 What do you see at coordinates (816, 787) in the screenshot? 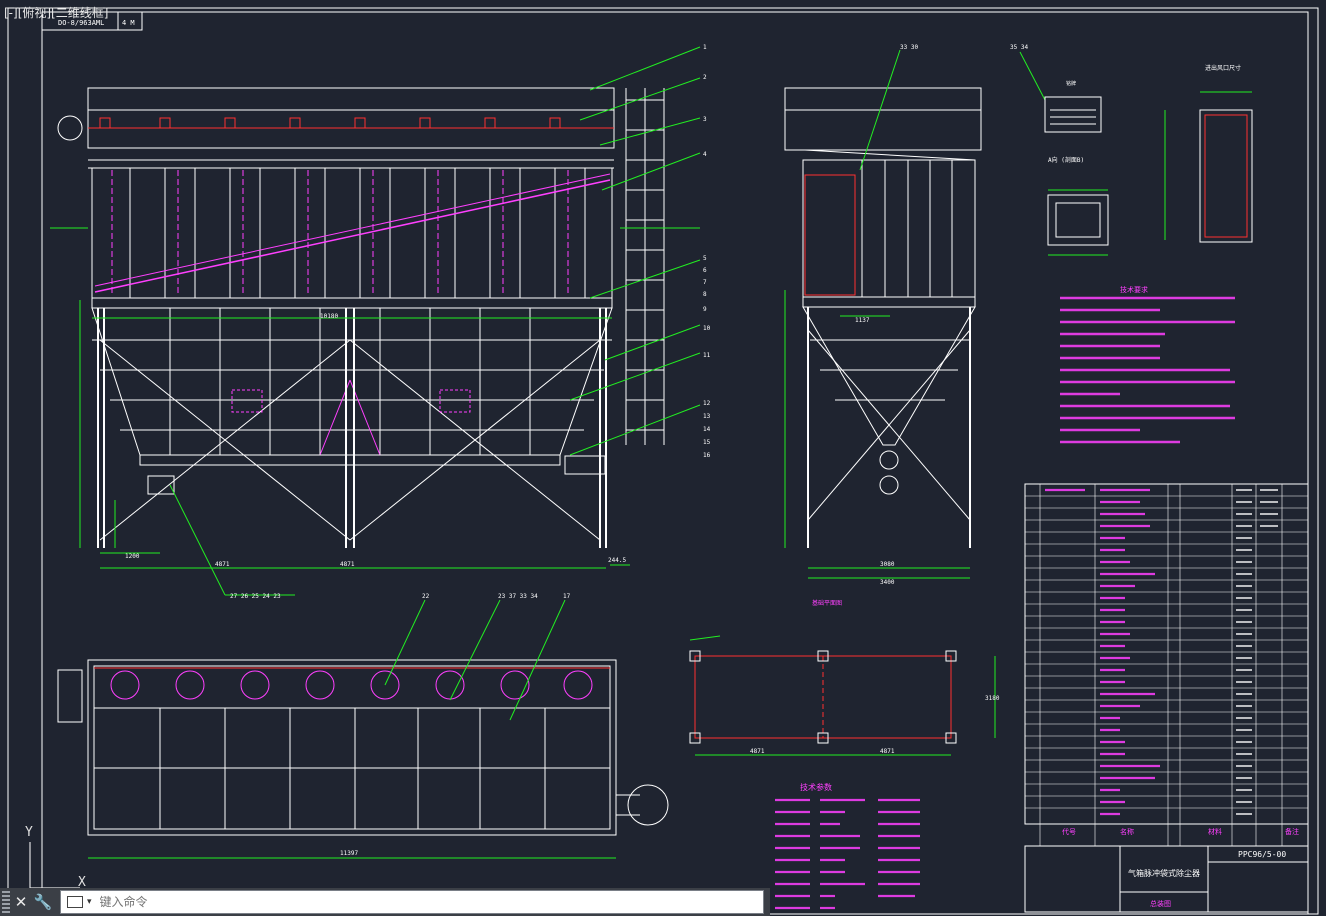
I see `tech-params-title: 技术参数` at bounding box center [816, 787].